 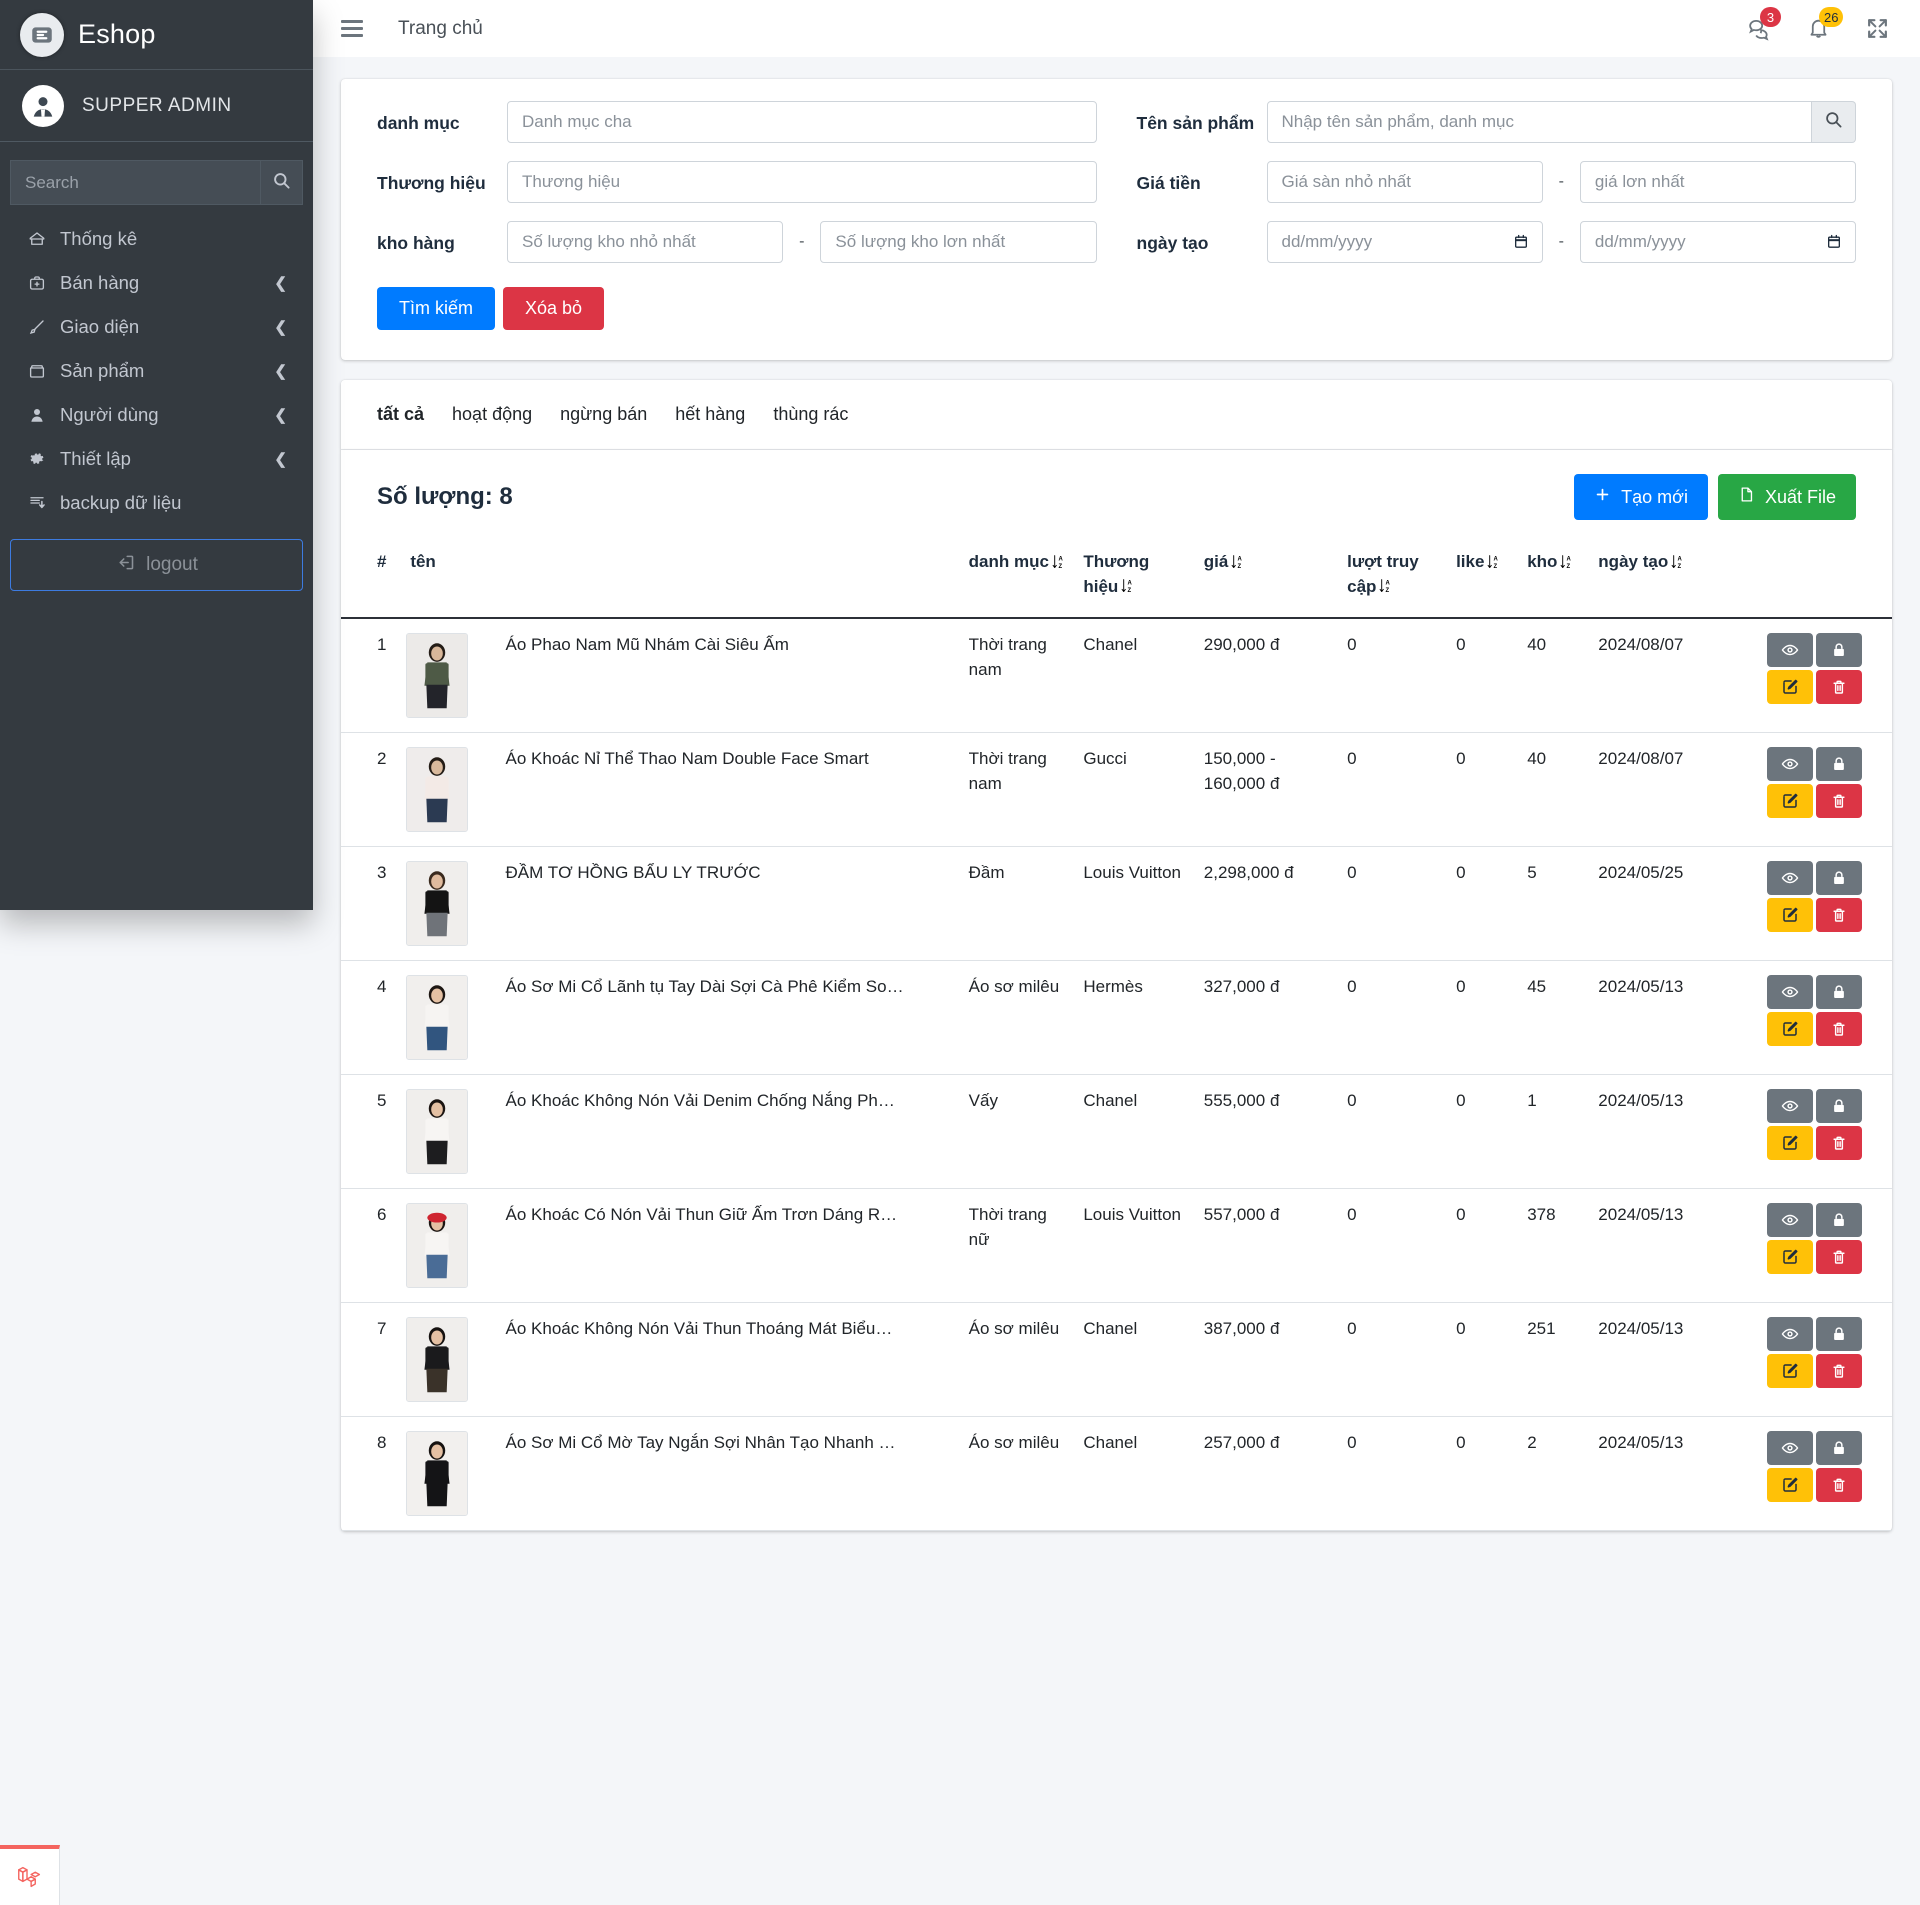 I want to click on logout-button: logout, so click(x=156, y=565).